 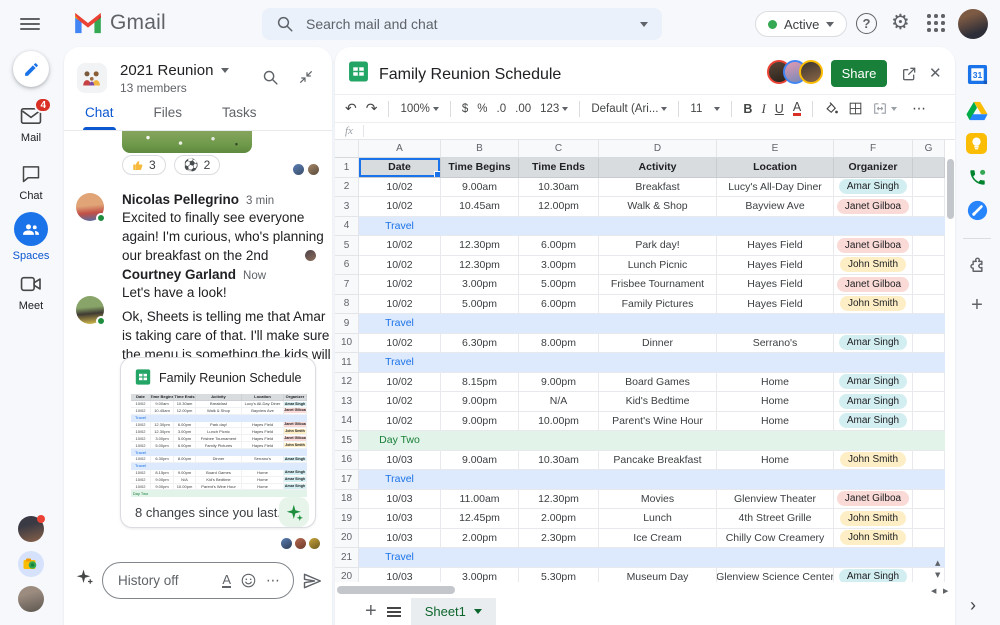 What do you see at coordinates (351, 109) in the screenshot?
I see `undo-icon: ↶` at bounding box center [351, 109].